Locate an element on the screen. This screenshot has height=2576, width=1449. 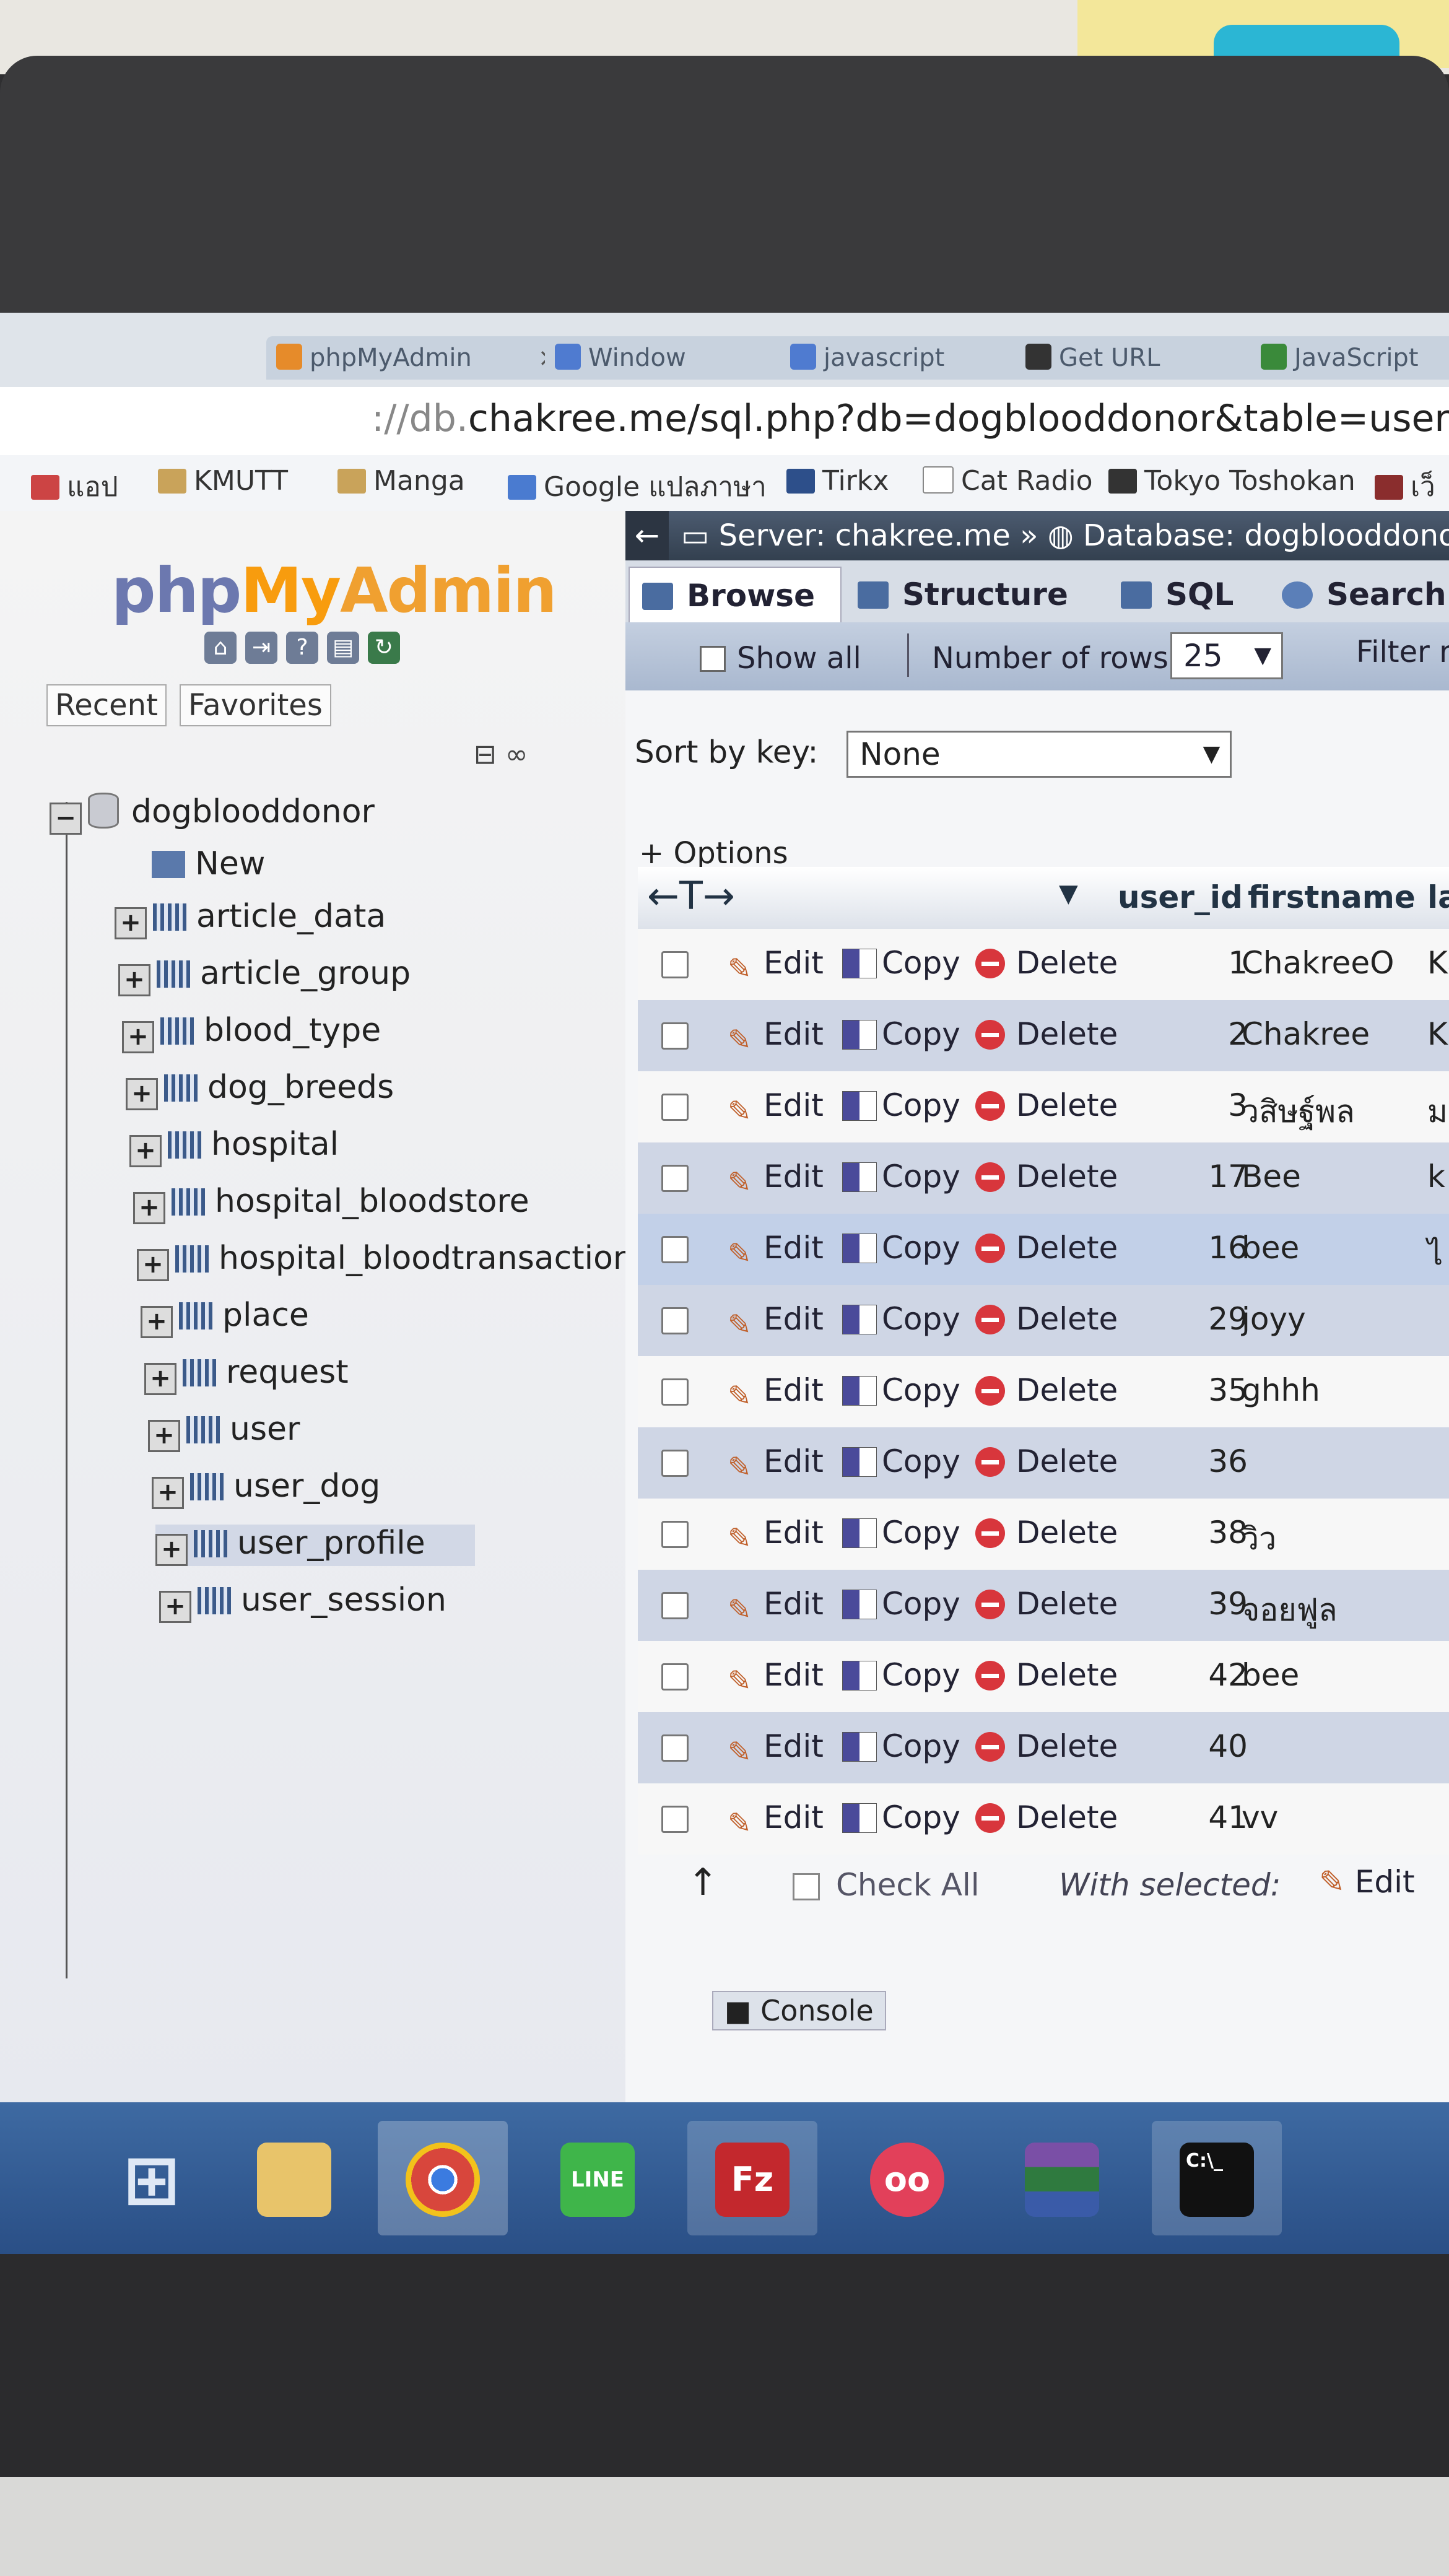
table-row: ✎ Edit Copy Delete 29 joyy is located at coordinates (1043, 1320).